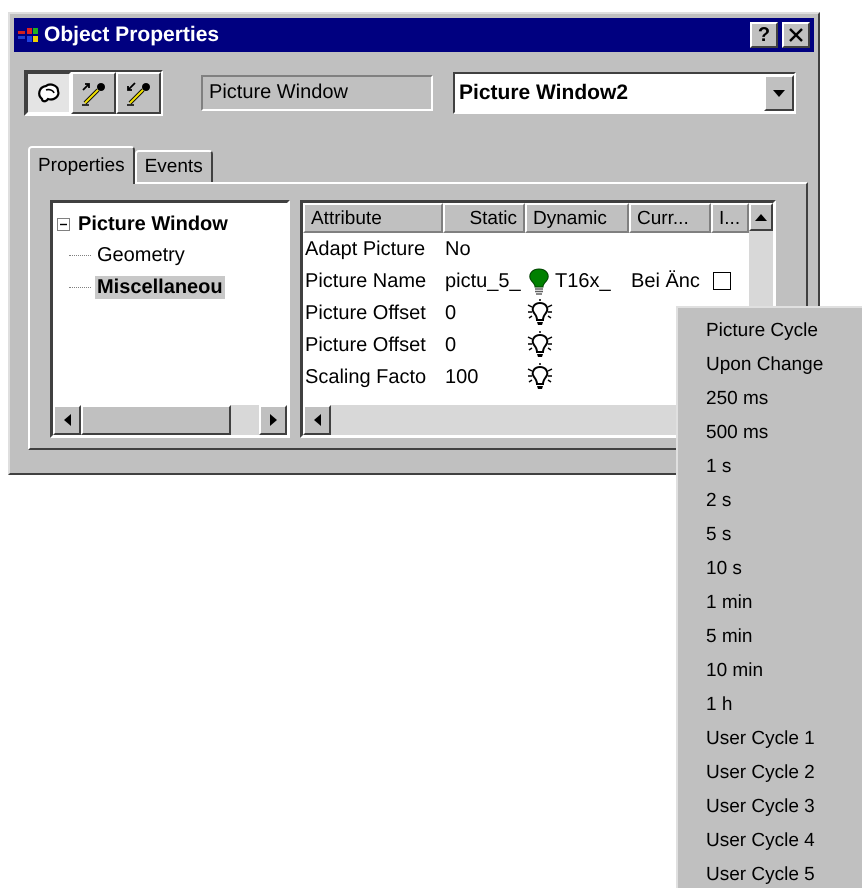  I want to click on menu-item: 1 s, so click(784, 467).